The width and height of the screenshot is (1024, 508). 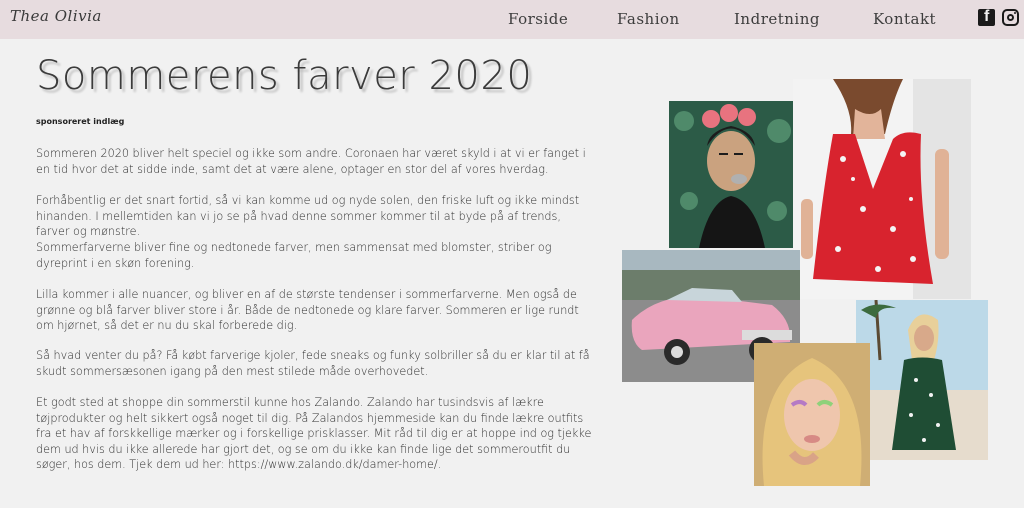 I want to click on facebook-icon: f, so click(x=986, y=17).